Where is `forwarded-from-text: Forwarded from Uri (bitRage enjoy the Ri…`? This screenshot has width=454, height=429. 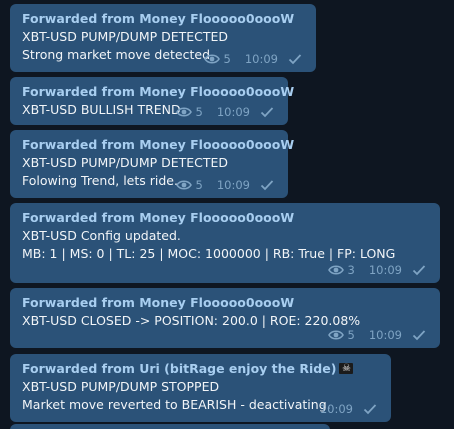 forwarded-from-text: Forwarded from Uri (bitRage enjoy the Ri… is located at coordinates (179, 368).